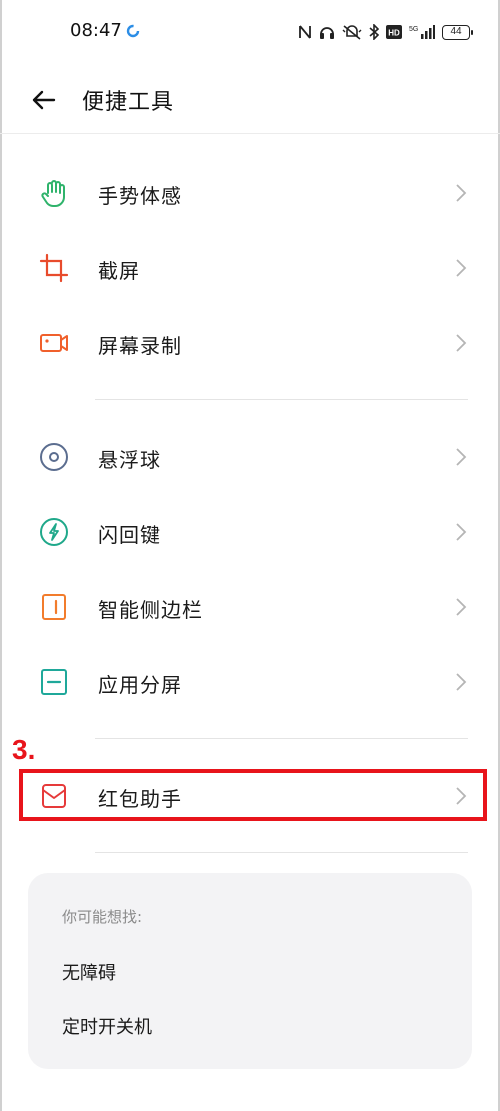 This screenshot has width=500, height=1111. Describe the element at coordinates (129, 535) in the screenshot. I see `list-item-label: 闪回键` at that location.